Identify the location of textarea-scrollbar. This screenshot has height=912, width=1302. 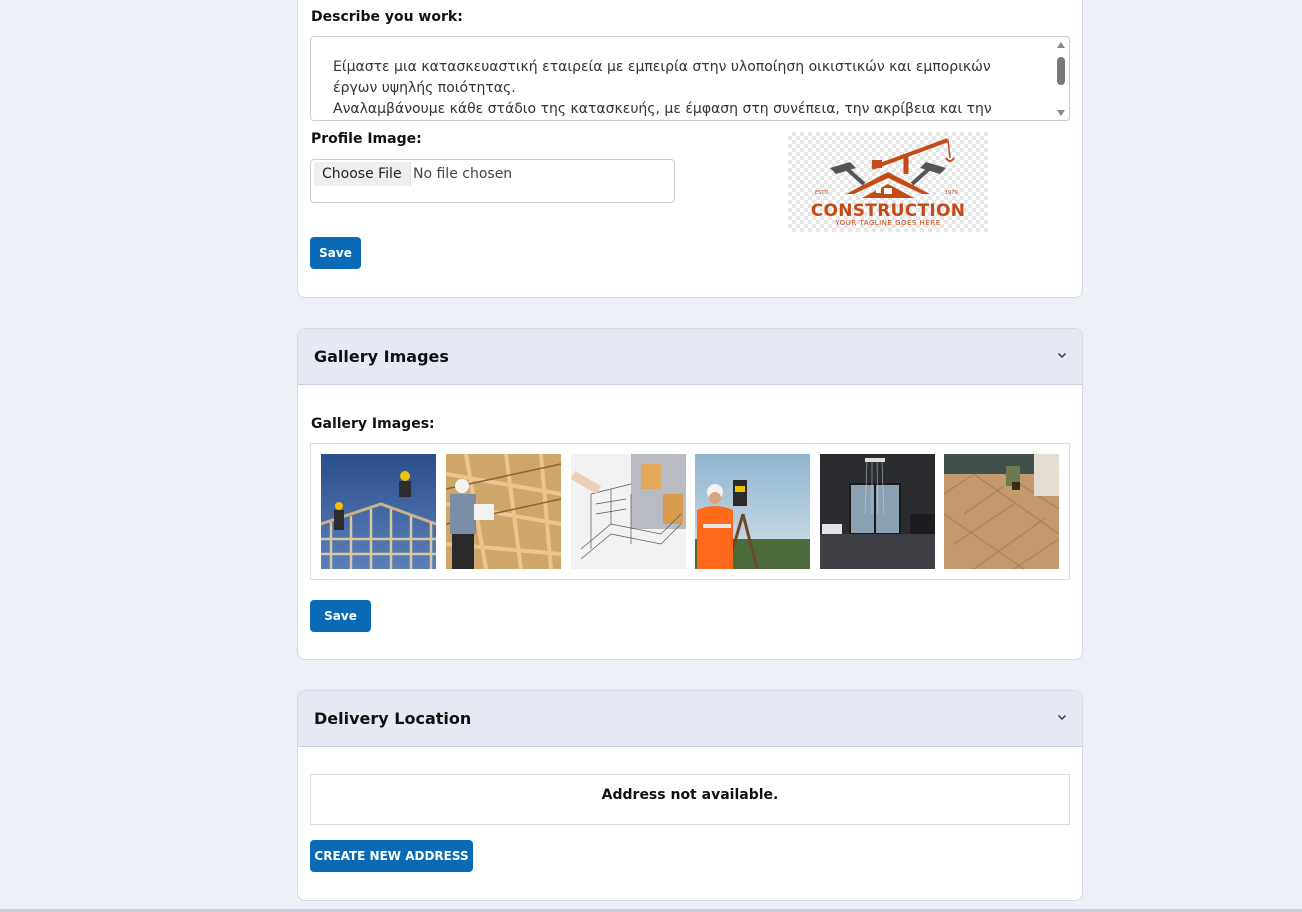
(1061, 78).